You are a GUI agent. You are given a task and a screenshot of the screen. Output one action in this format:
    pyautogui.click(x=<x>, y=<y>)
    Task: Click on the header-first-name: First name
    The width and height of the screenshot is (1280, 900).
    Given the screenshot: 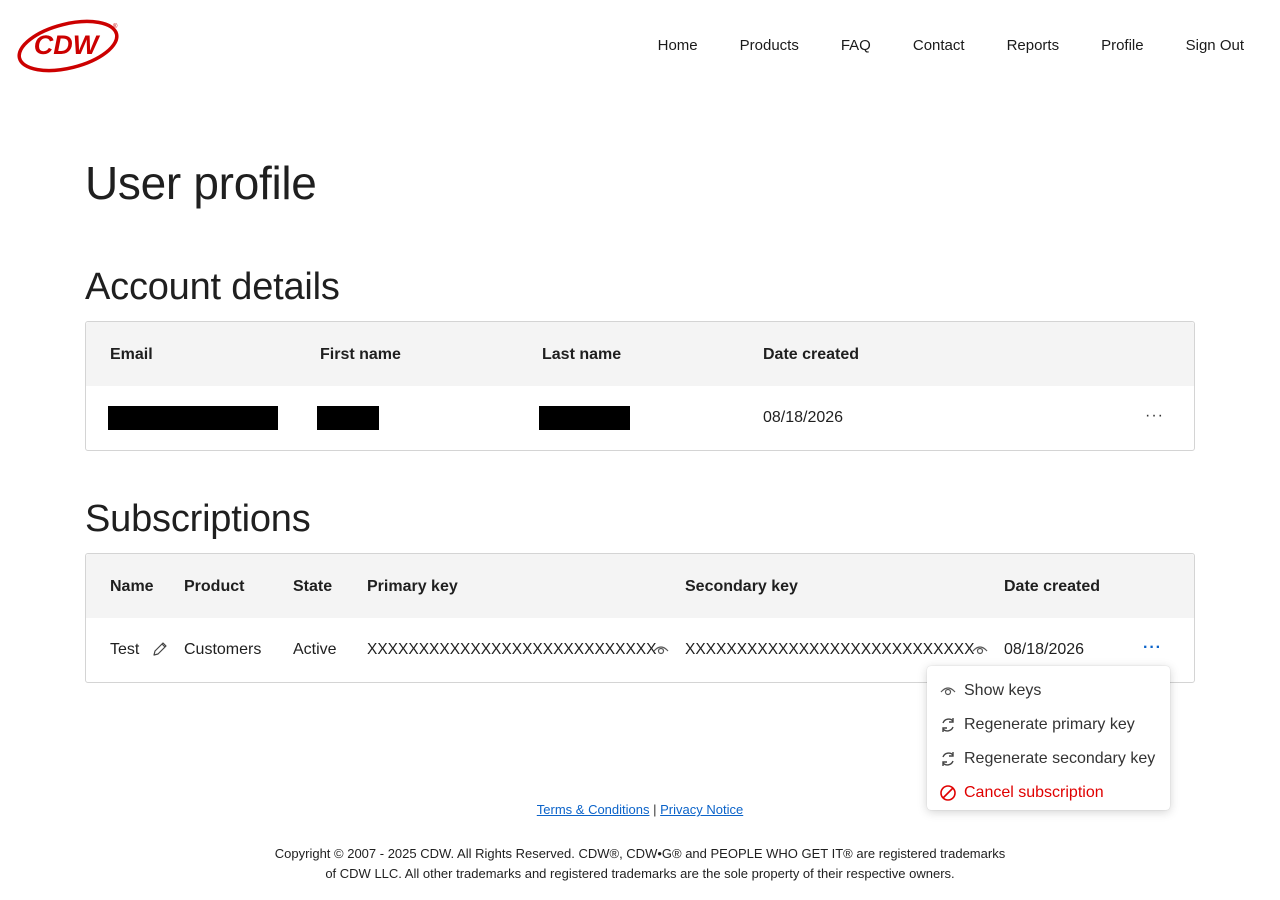 What is the action you would take?
    pyautogui.click(x=360, y=354)
    